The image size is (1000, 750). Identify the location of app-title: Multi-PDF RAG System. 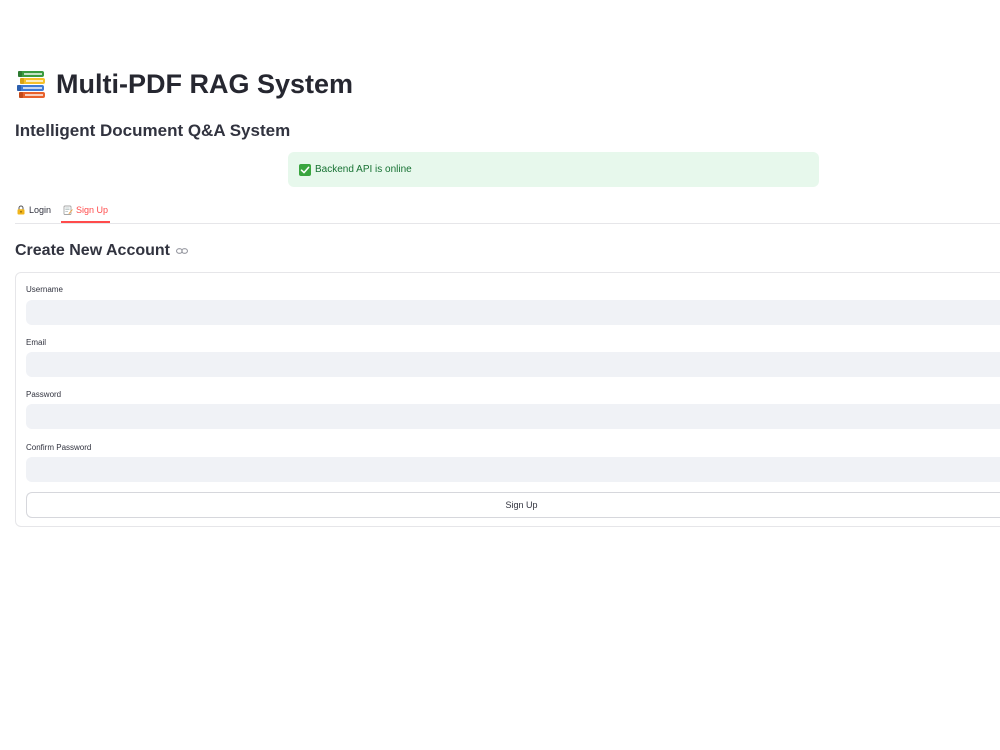
(184, 84).